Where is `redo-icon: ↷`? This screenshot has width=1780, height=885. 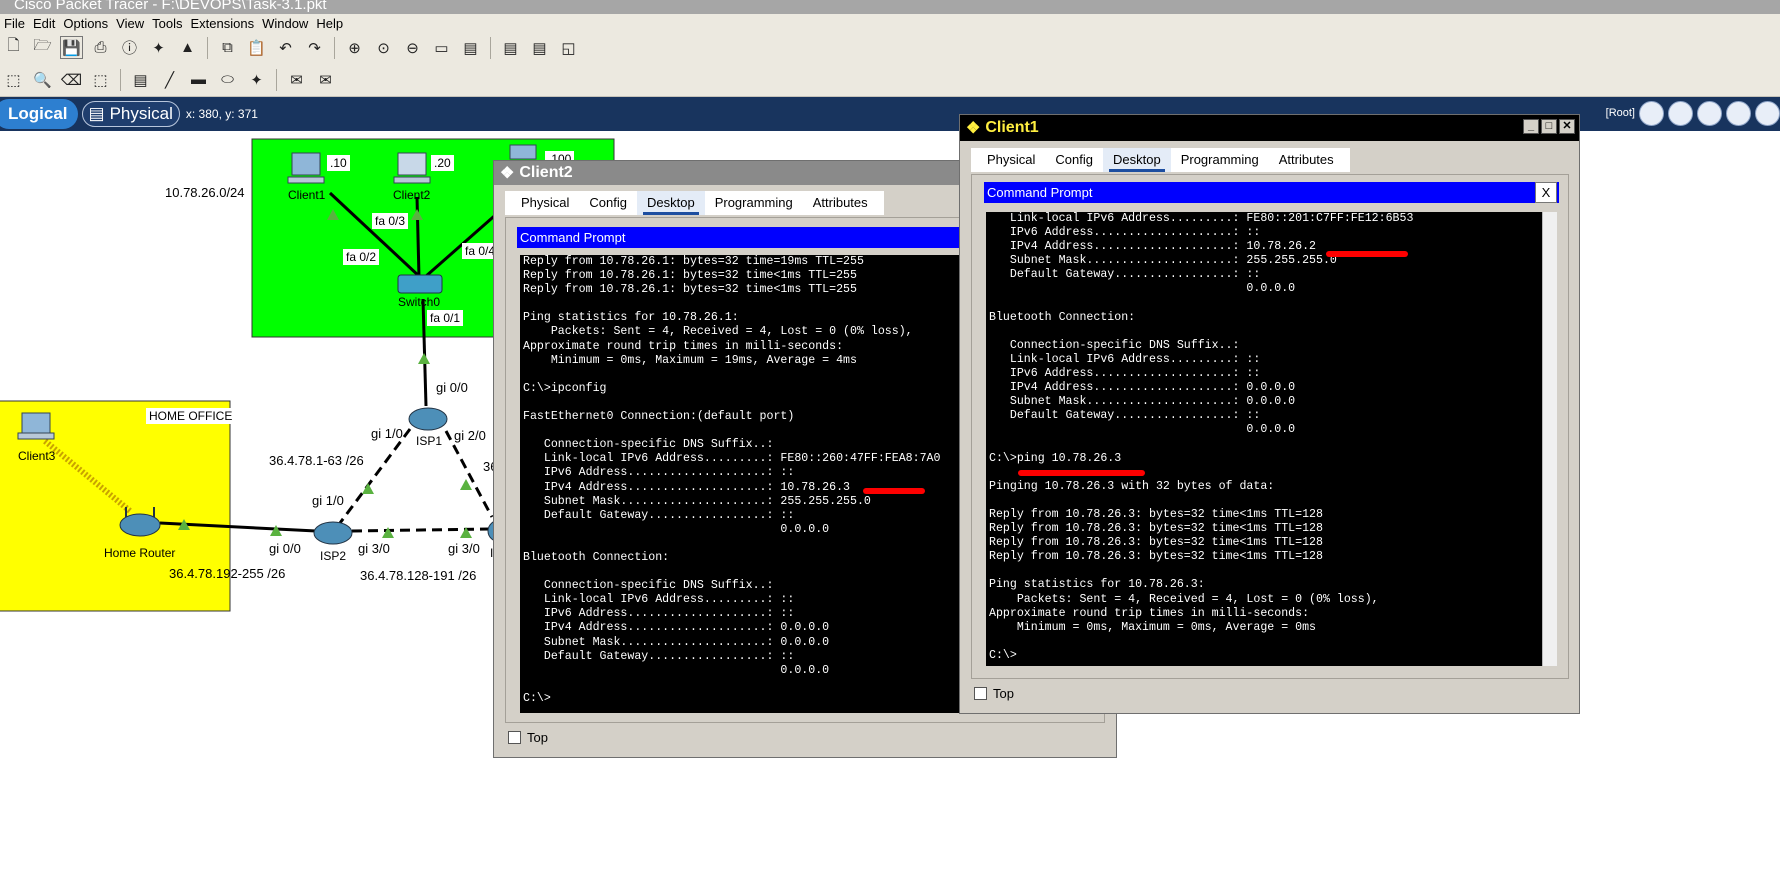 redo-icon: ↷ is located at coordinates (314, 47).